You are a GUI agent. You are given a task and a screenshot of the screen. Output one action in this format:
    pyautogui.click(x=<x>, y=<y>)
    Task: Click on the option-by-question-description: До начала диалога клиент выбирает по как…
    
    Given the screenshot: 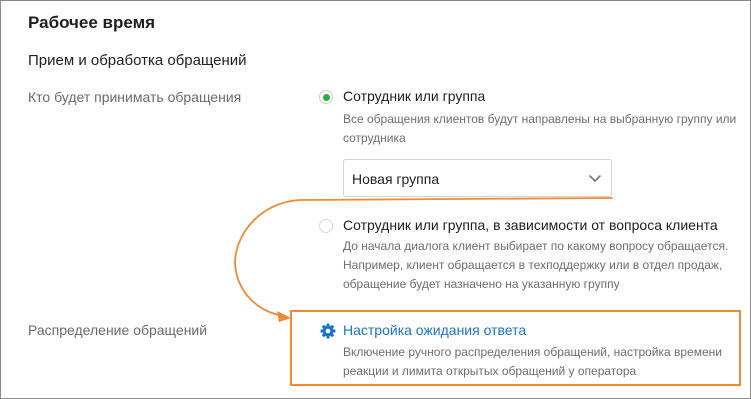 What is the action you would take?
    pyautogui.click(x=536, y=265)
    